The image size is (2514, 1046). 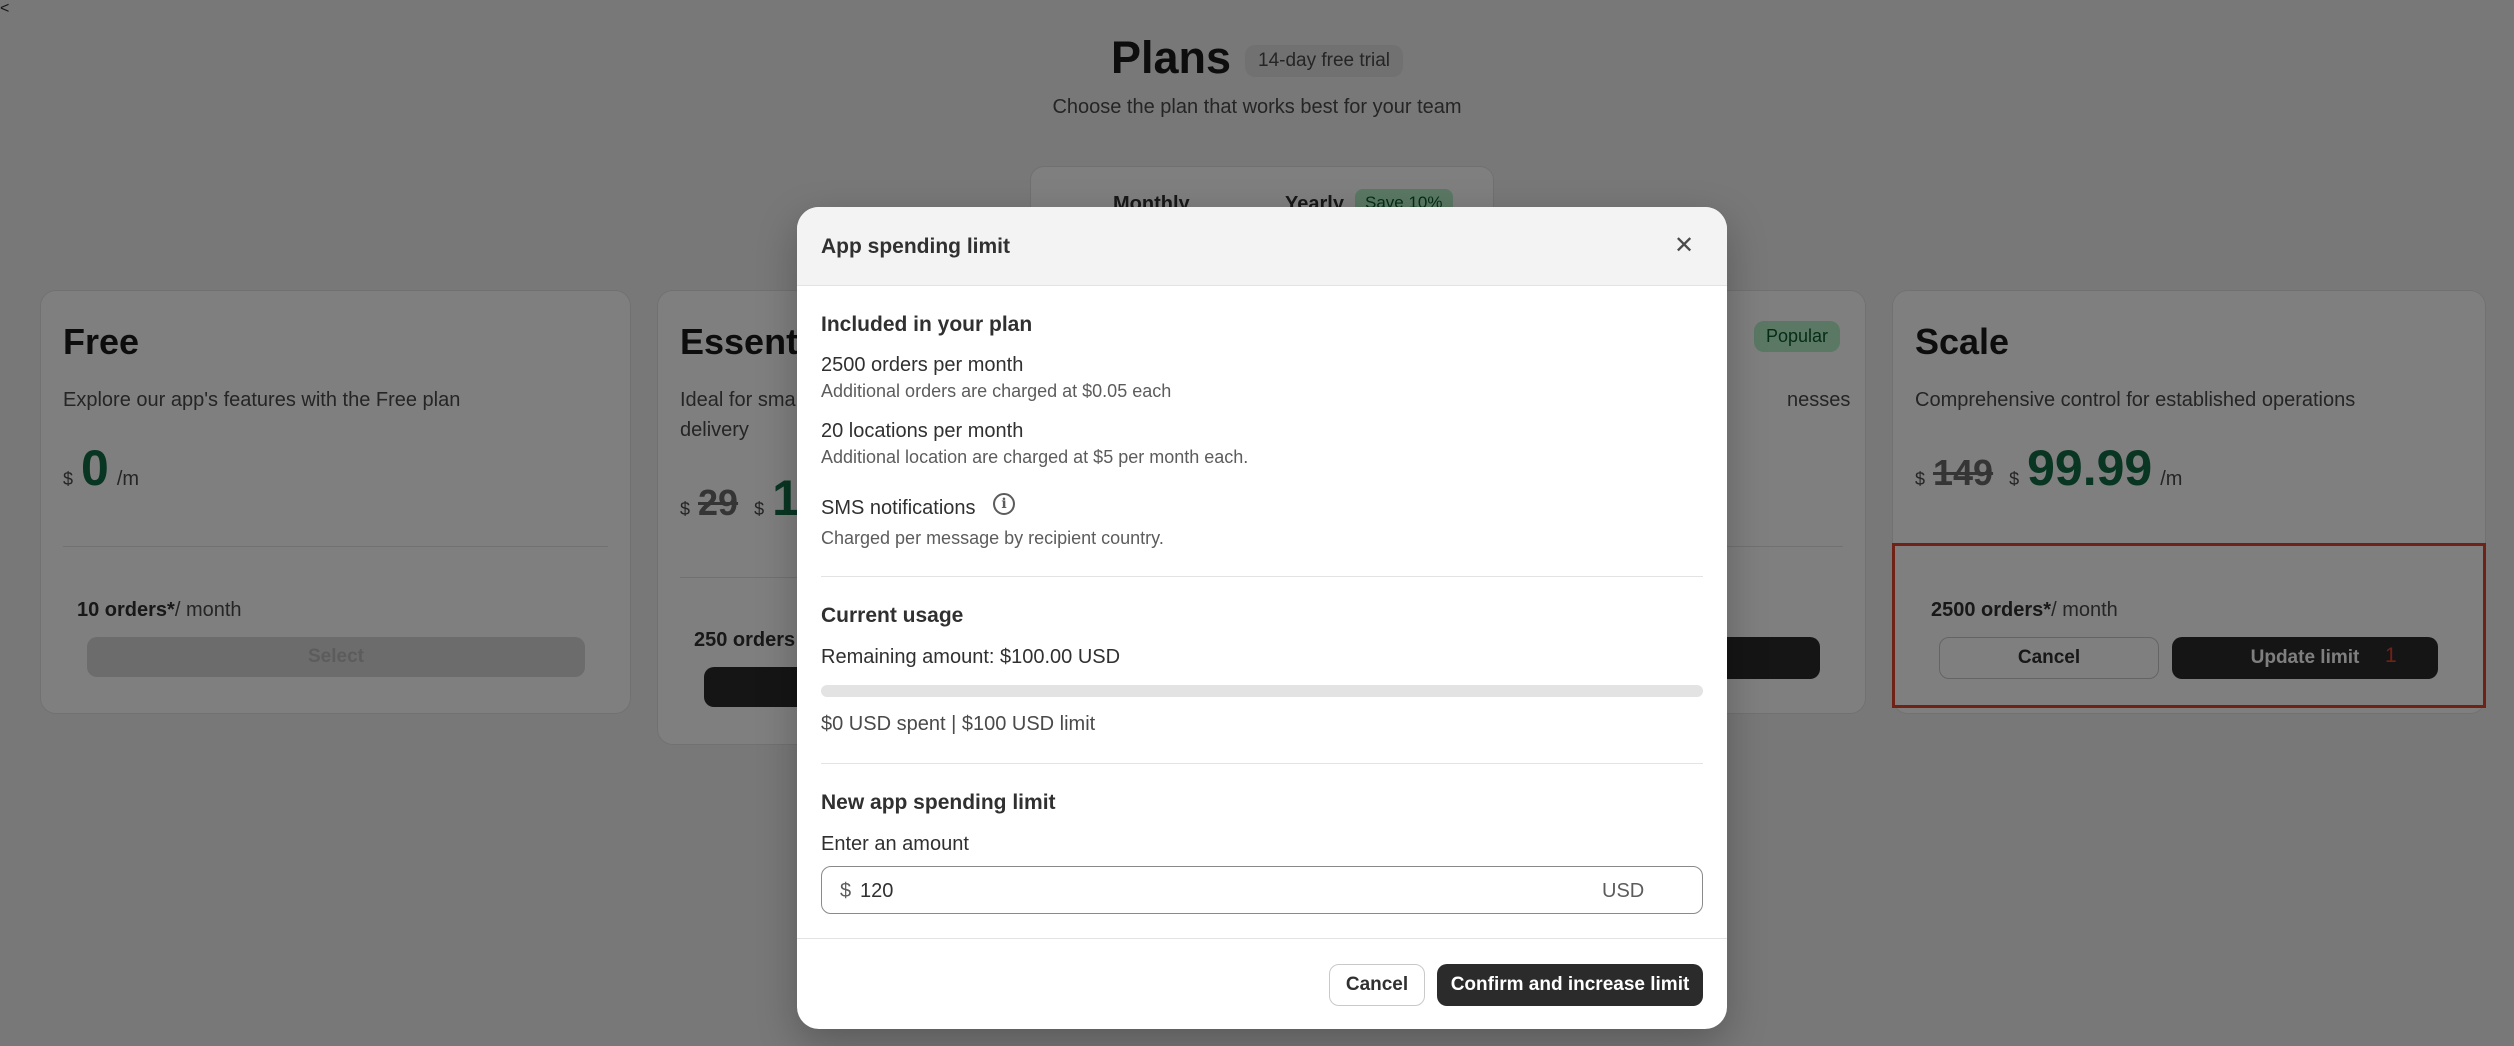 I want to click on included-item-title: SMS notifications, so click(x=898, y=508).